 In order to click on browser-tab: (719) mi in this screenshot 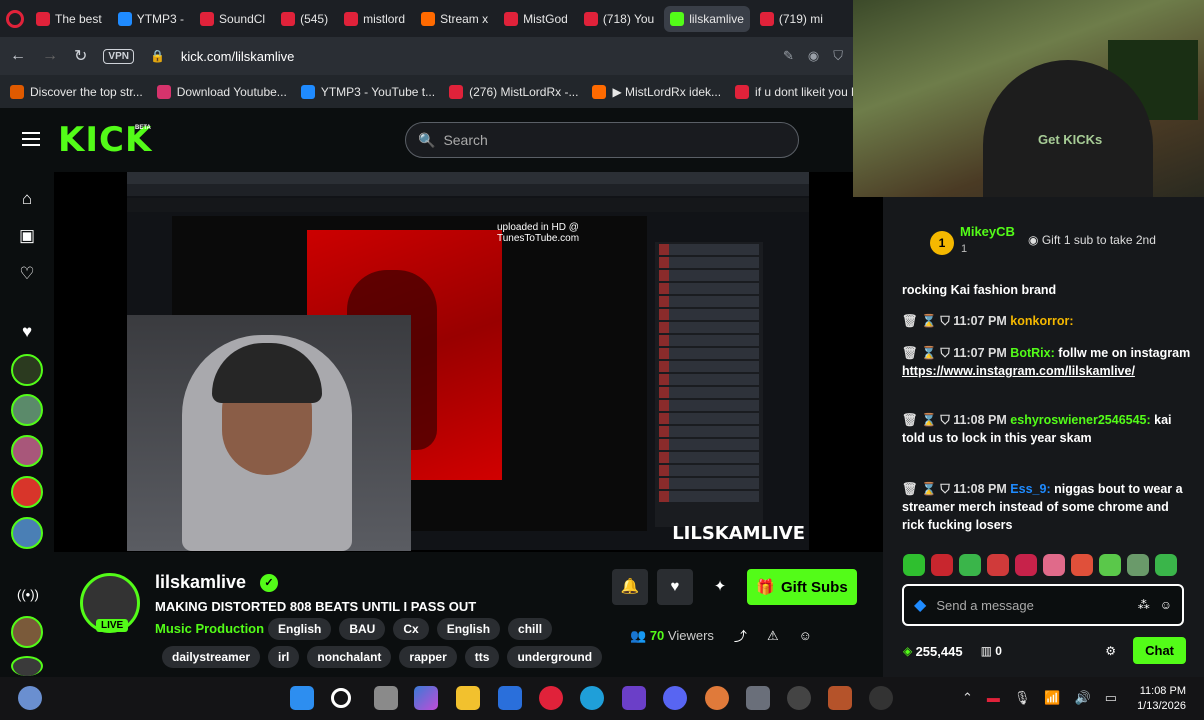, I will do `click(791, 19)`.